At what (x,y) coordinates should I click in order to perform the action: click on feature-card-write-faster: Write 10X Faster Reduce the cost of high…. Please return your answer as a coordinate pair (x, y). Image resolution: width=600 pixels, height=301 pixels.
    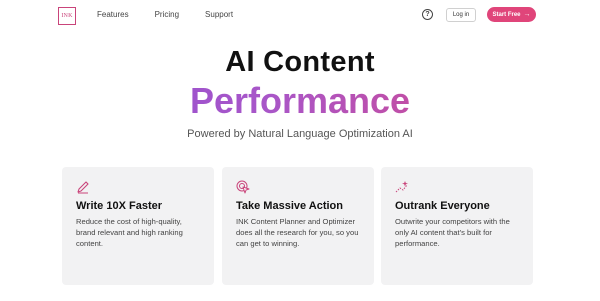
    Looking at the image, I should click on (138, 226).